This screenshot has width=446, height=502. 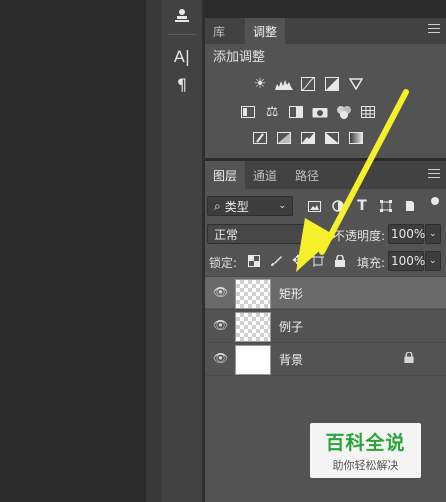 I want to click on watermark-subtitle: 助你轻松解决, so click(x=365, y=465).